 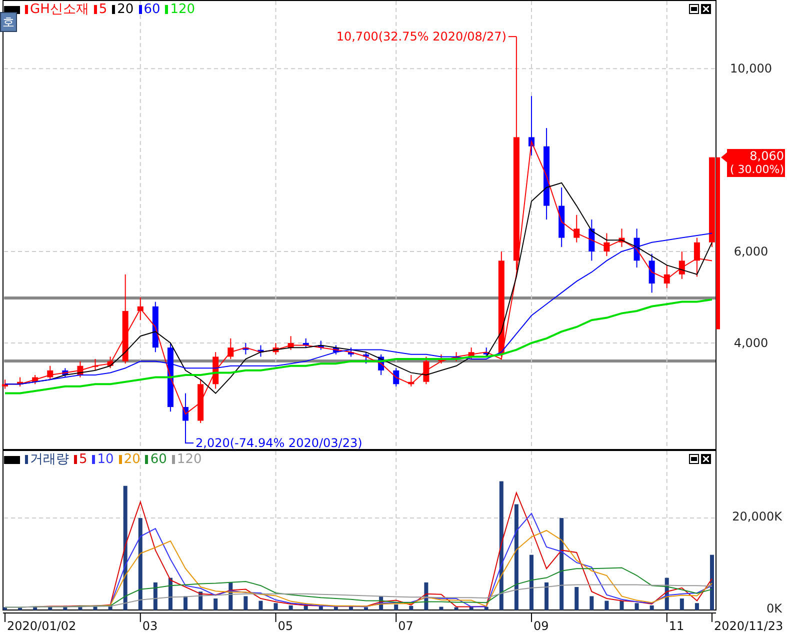 What do you see at coordinates (105, 459) in the screenshot?
I see `legend-label: 10` at bounding box center [105, 459].